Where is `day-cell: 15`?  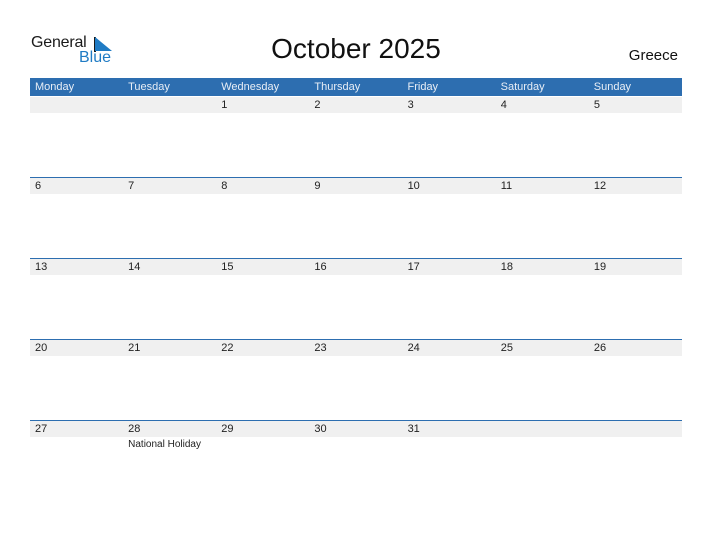
day-cell: 15 is located at coordinates (262, 299).